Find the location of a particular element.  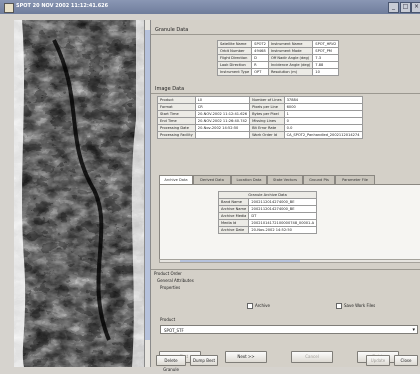

field-label: Number of Lines is located at coordinates (267, 100).